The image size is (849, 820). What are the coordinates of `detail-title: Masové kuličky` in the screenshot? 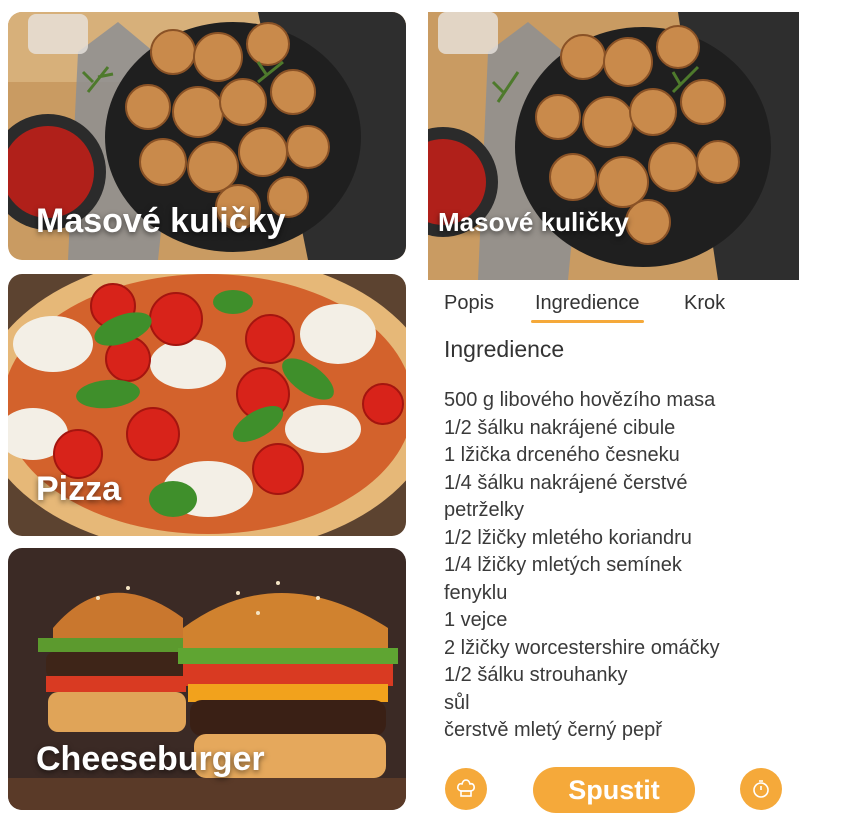 It's located at (533, 222).